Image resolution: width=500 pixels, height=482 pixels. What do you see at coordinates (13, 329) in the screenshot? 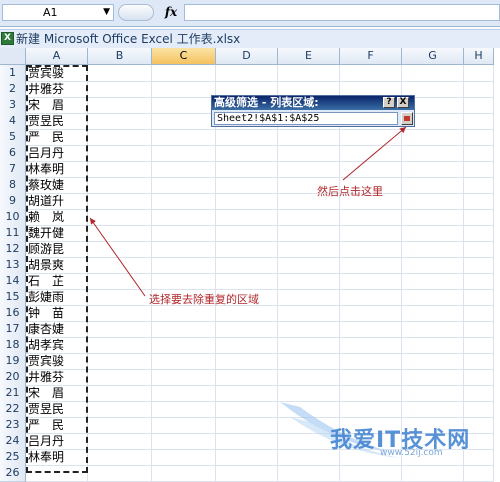
I see `row-header: 17` at bounding box center [13, 329].